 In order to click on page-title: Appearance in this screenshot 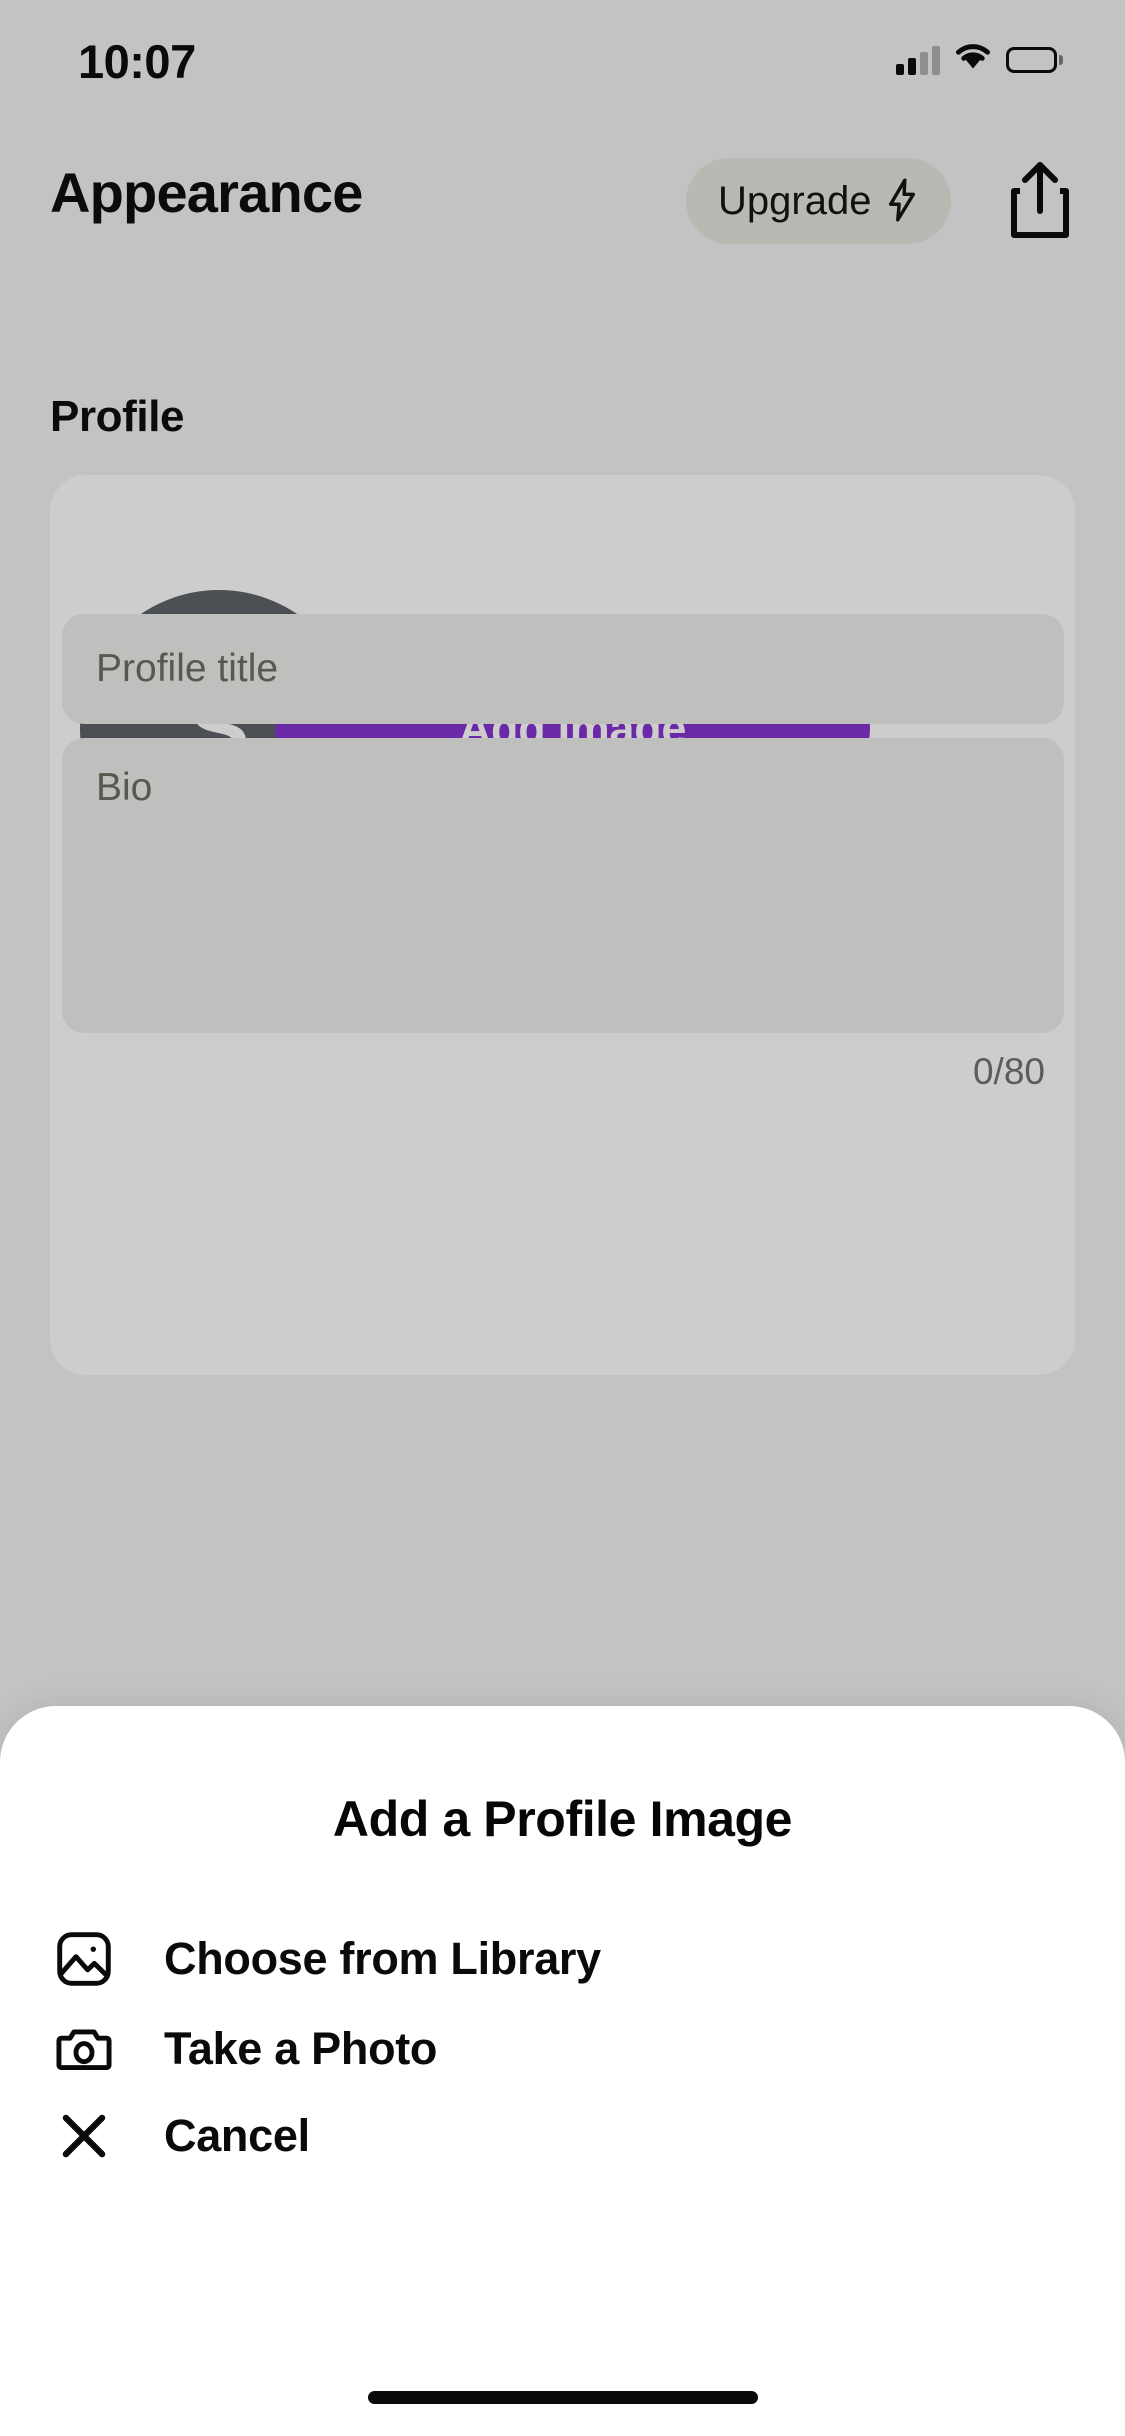, I will do `click(206, 192)`.